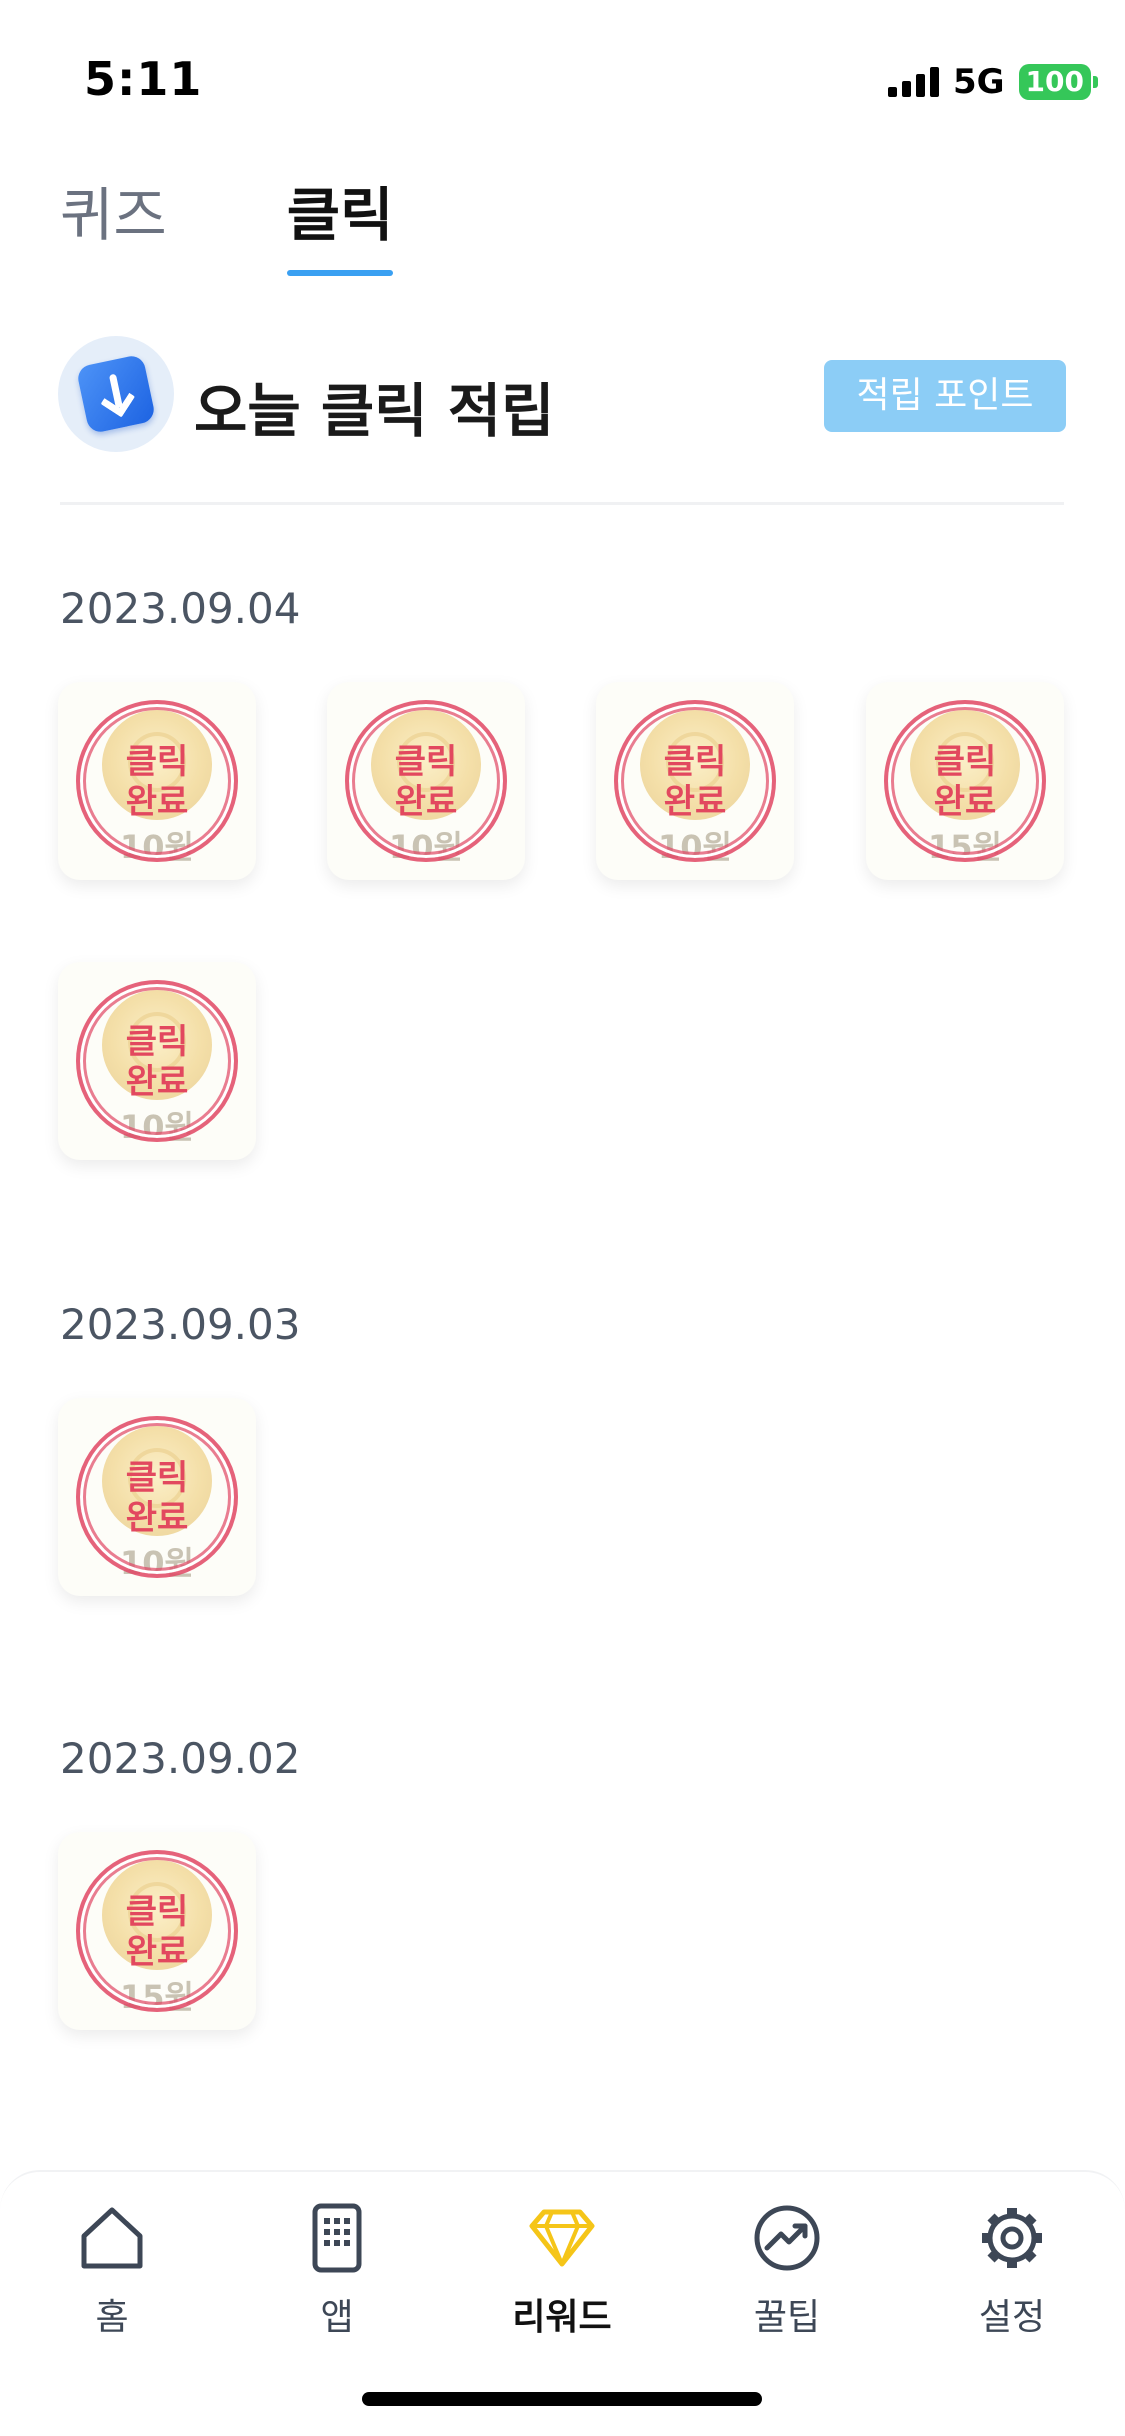 The height and width of the screenshot is (2436, 1125). I want to click on status-time: 5:11, so click(143, 79).